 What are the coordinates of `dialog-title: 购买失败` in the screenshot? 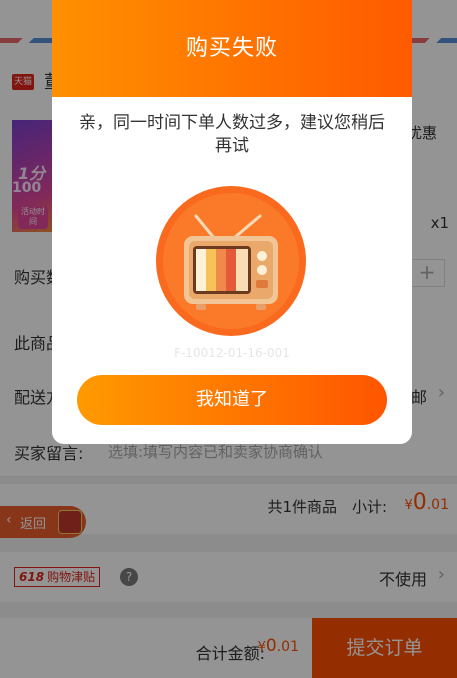 It's located at (232, 48).